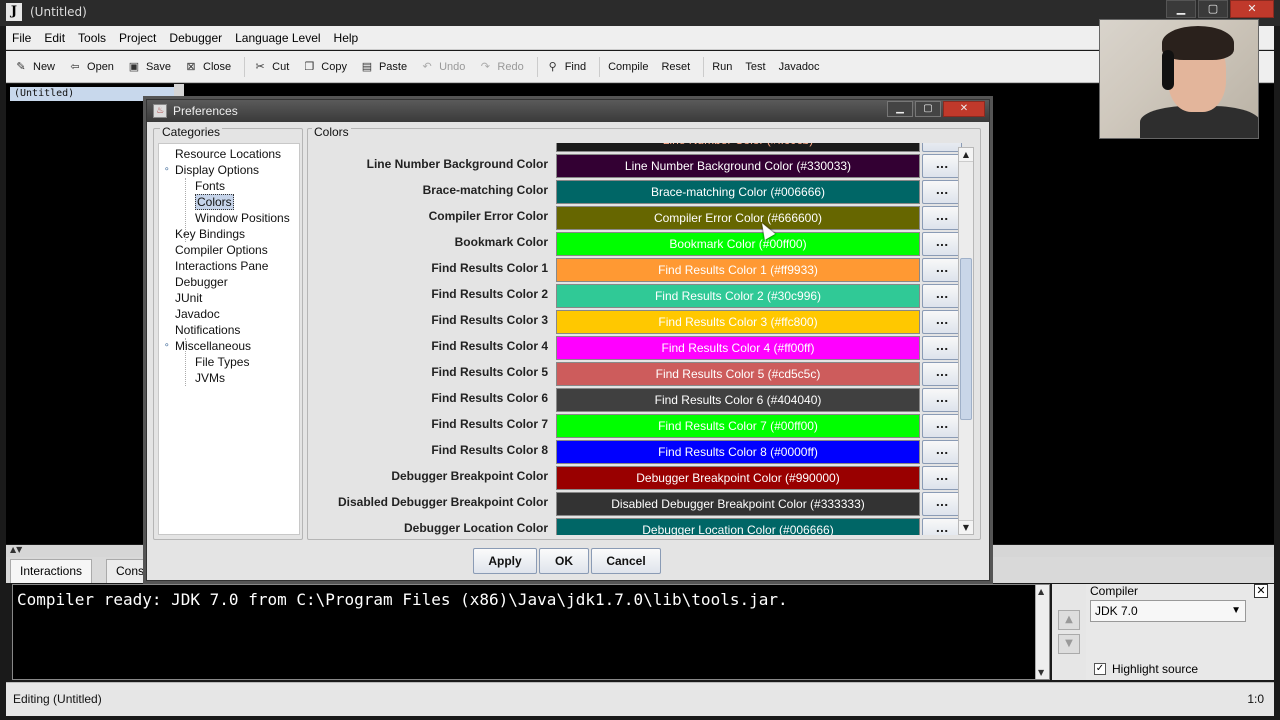  What do you see at coordinates (228, 154) in the screenshot?
I see `category-resource-locations: Resource Locations` at bounding box center [228, 154].